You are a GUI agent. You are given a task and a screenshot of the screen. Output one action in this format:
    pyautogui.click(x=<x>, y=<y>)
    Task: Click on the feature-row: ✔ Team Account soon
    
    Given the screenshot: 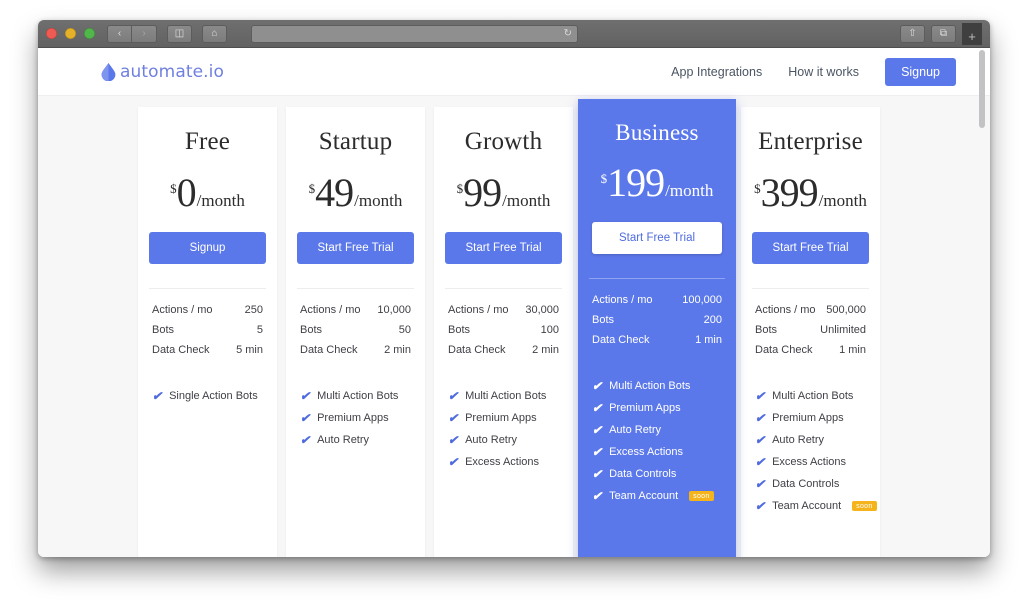 What is the action you would take?
    pyautogui.click(x=816, y=506)
    